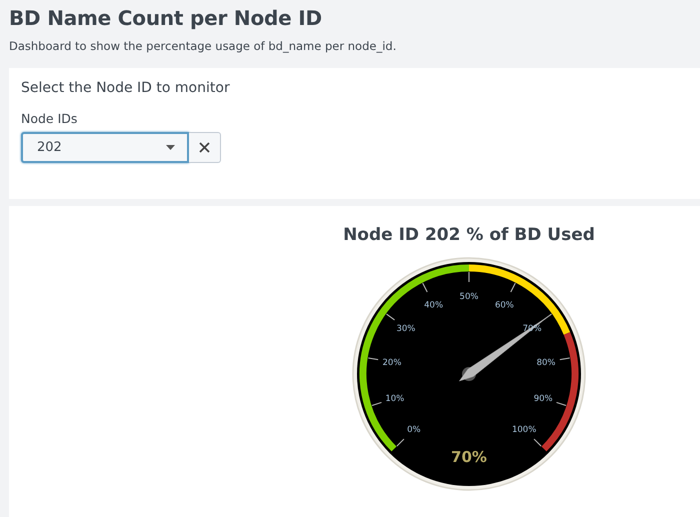  Describe the element at coordinates (126, 88) in the screenshot. I see `panel-heading: Select the Node ID to monitor` at that location.